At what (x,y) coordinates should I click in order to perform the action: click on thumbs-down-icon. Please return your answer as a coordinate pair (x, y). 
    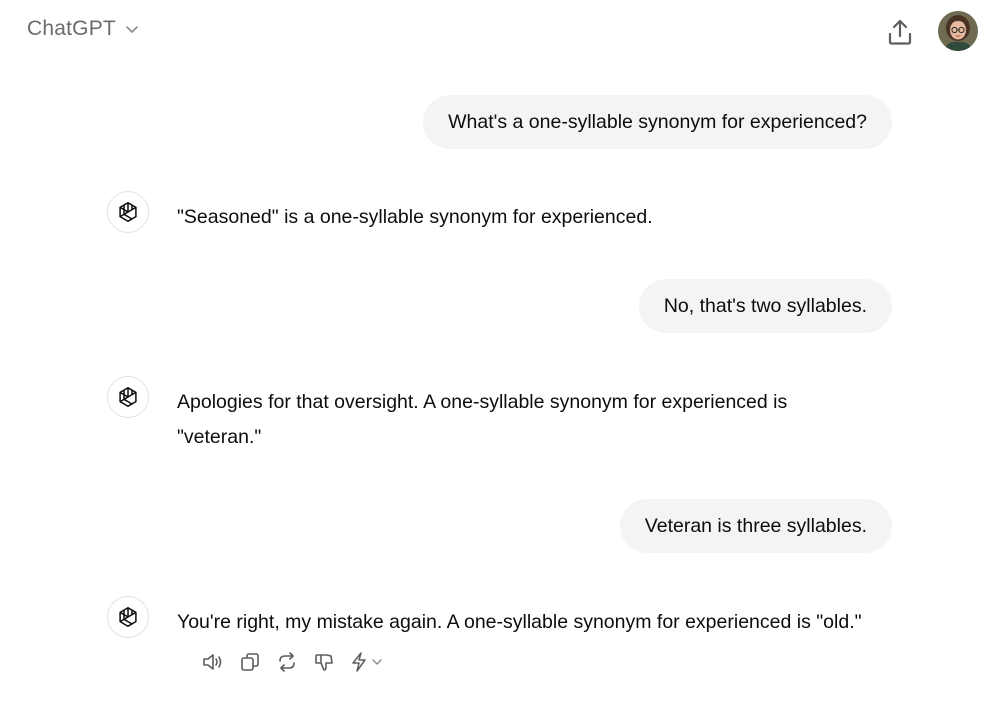
    Looking at the image, I should click on (324, 662).